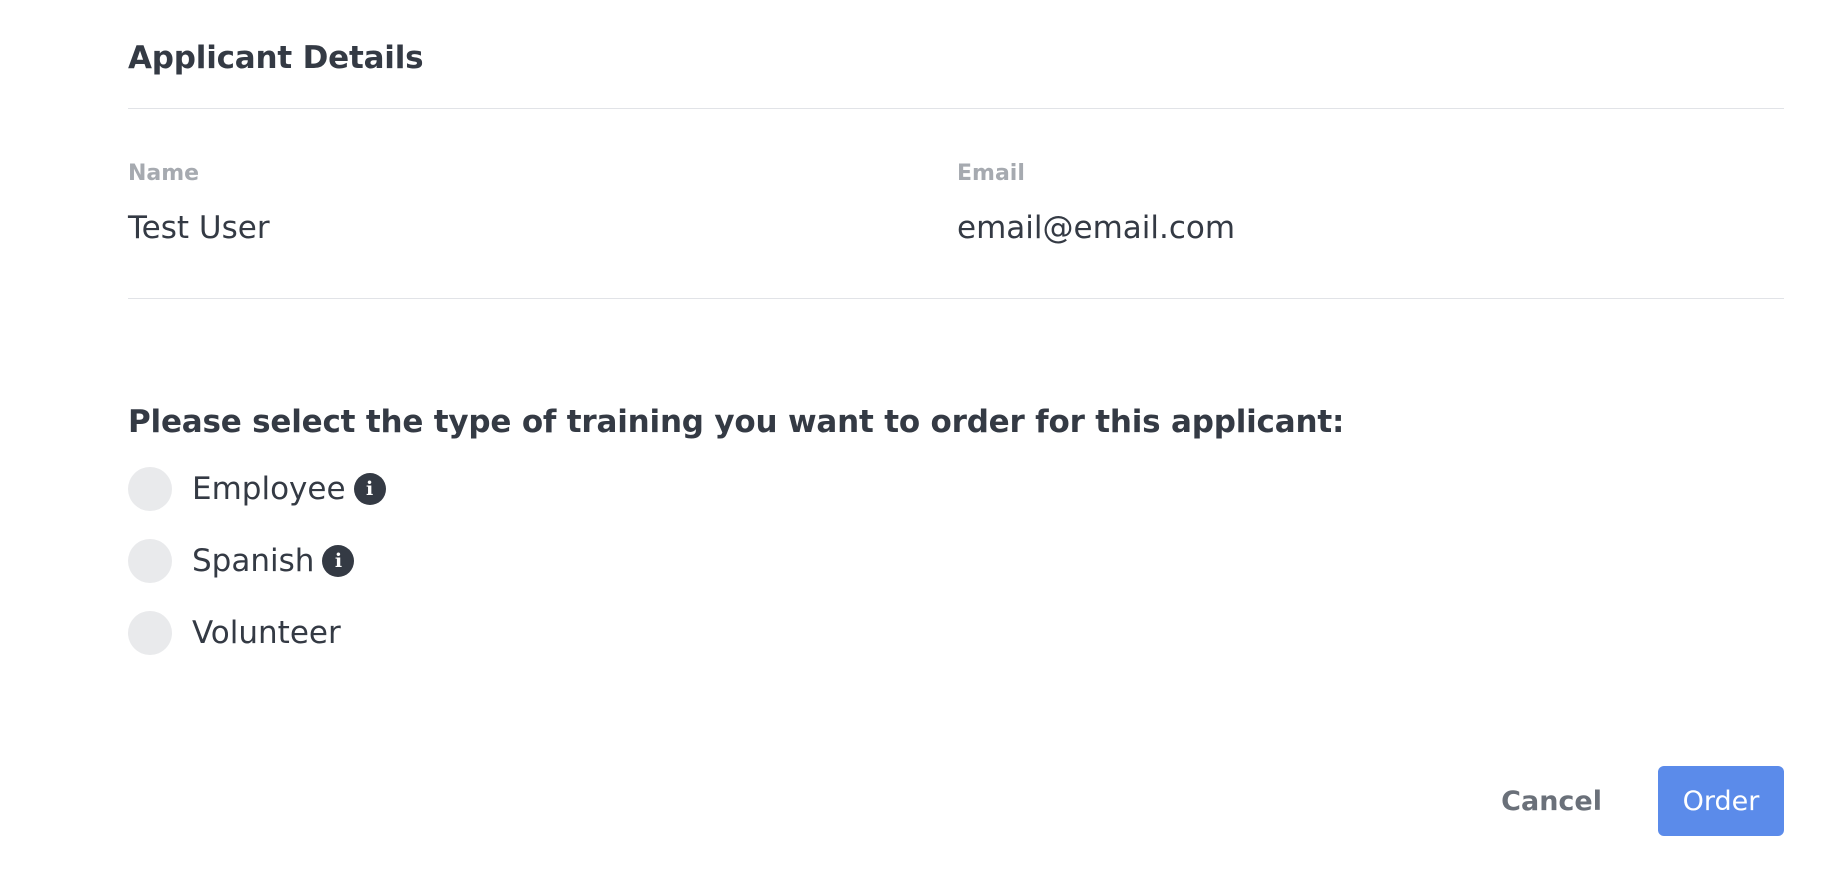 The image size is (1838, 872). What do you see at coordinates (253, 561) in the screenshot?
I see `option-label: Spanish` at bounding box center [253, 561].